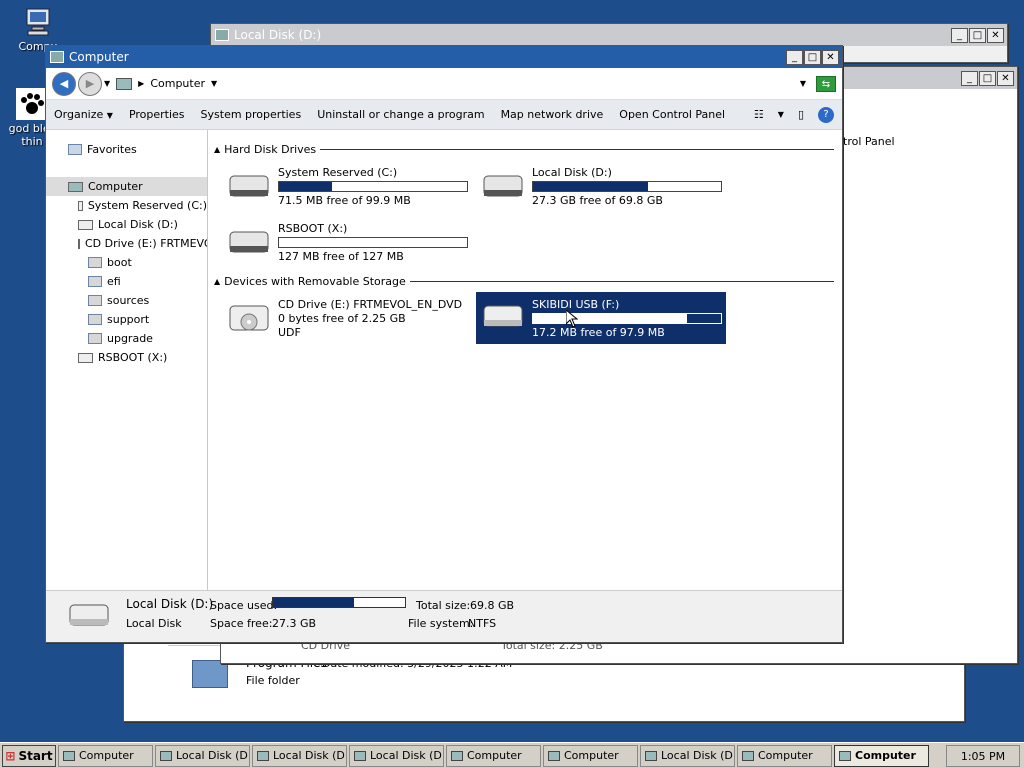 Image resolution: width=1024 pixels, height=768 pixels. I want to click on start-button: ⊞ Start, so click(29, 755).